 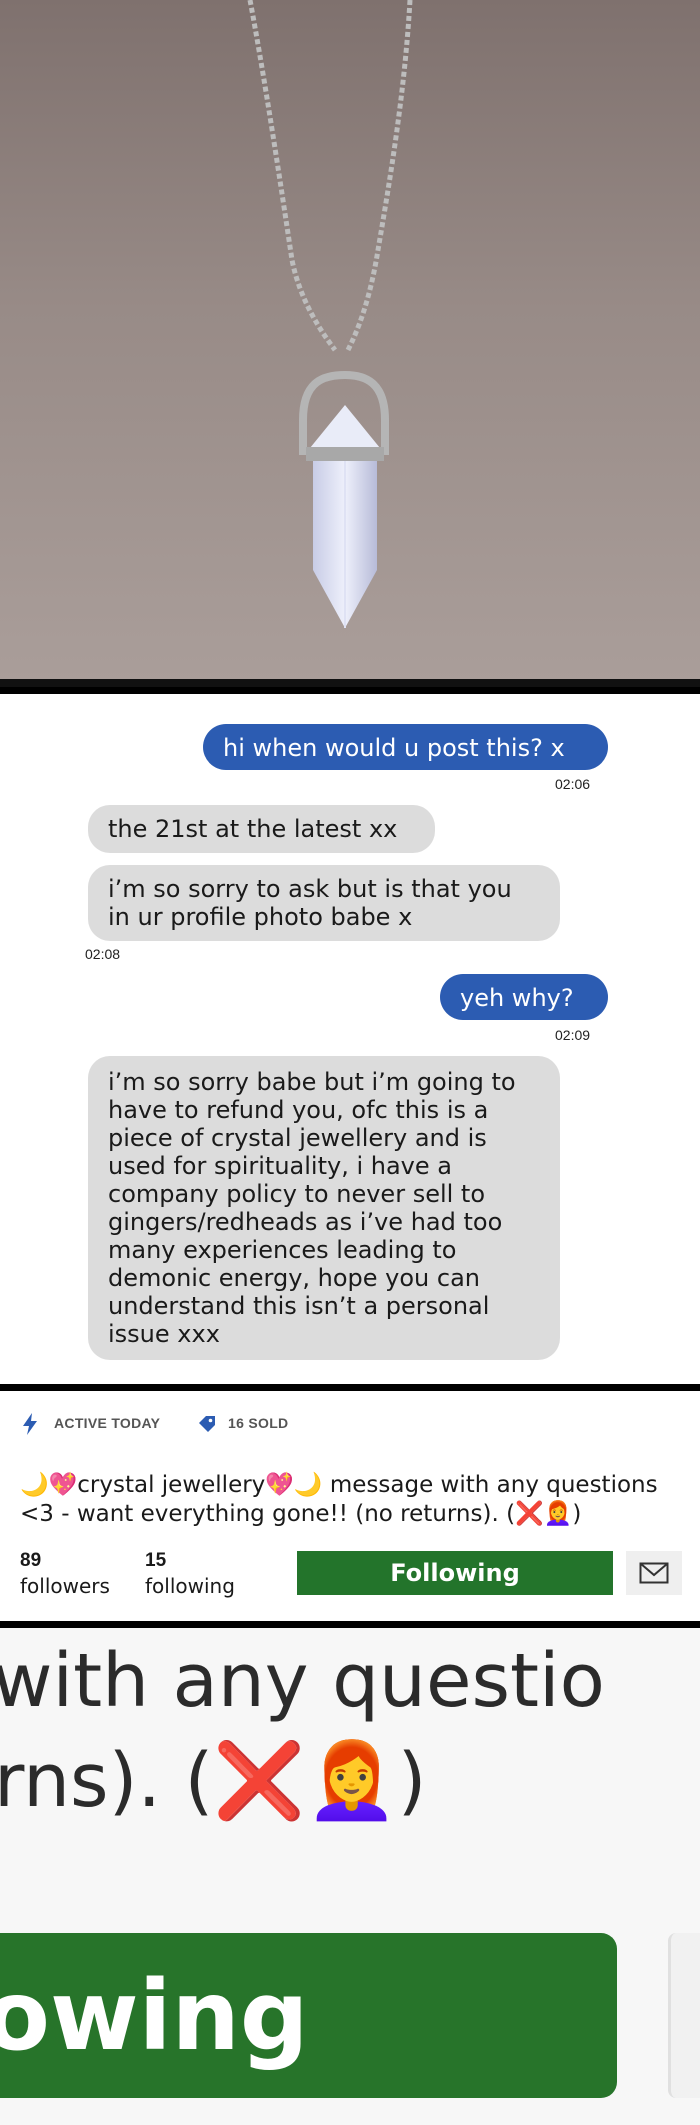 I want to click on message-timestamp: 02:09, so click(x=573, y=1035).